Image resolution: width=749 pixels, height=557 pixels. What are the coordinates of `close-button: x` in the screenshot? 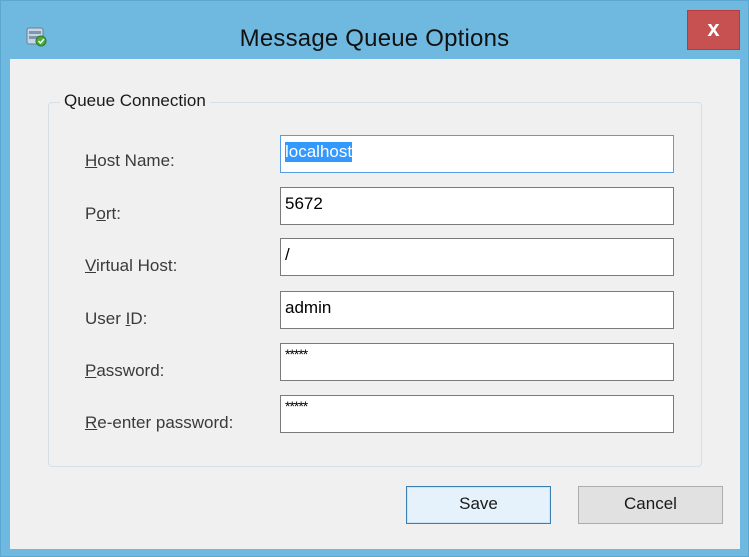 It's located at (713, 30).